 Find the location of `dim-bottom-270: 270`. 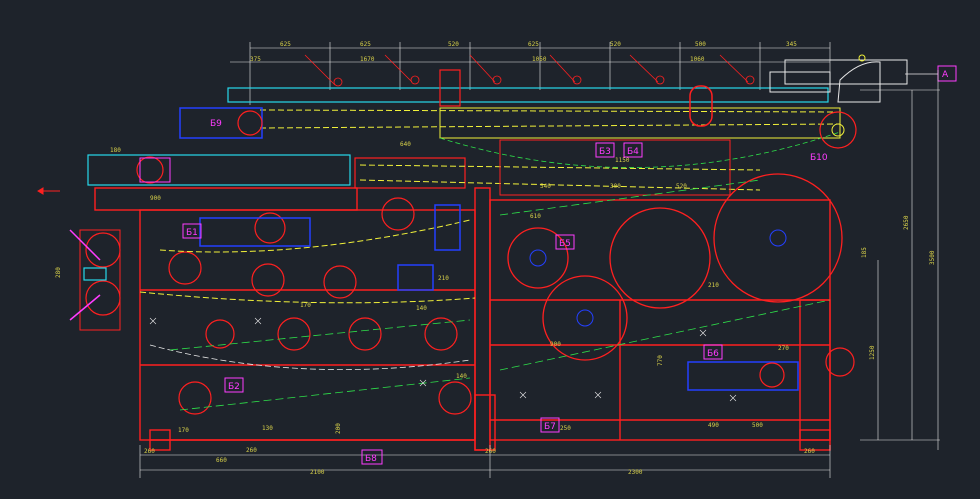

dim-bottom-270: 270 is located at coordinates (783, 348).